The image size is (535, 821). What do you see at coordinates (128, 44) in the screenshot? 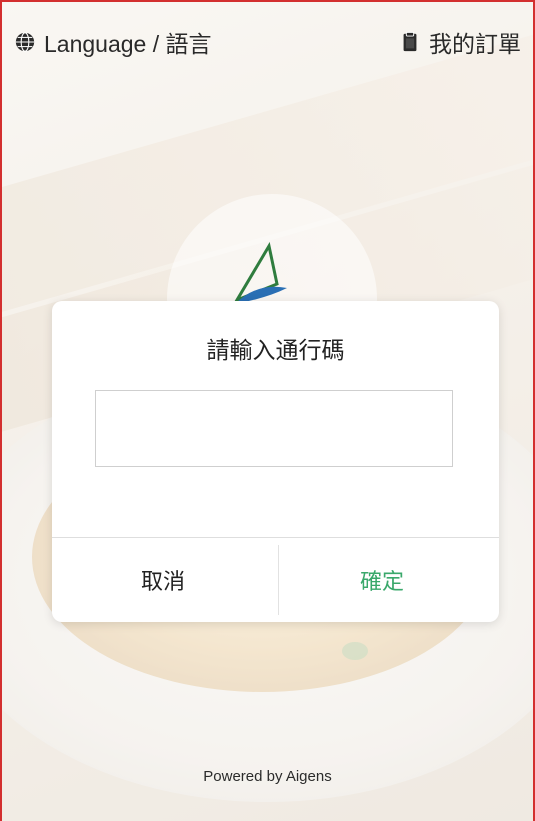
I see `language-label: Language / 語言` at bounding box center [128, 44].